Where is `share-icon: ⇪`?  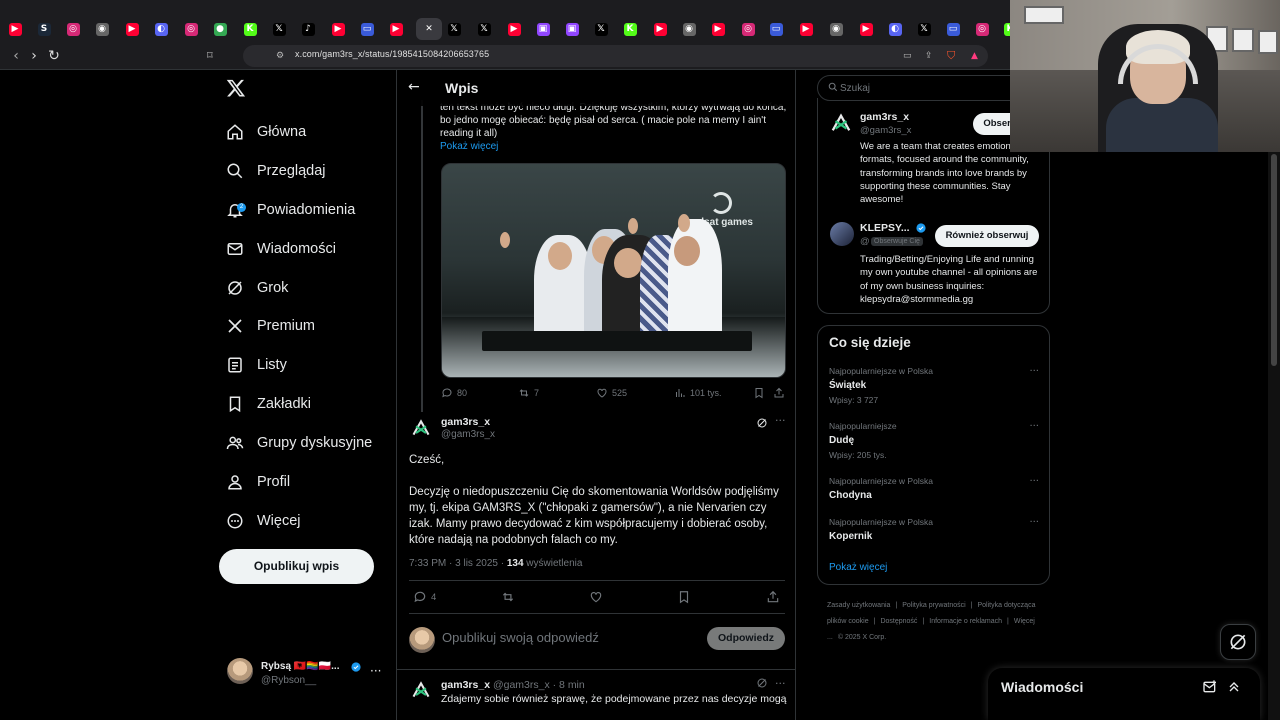
share-icon: ⇪ is located at coordinates (929, 56).